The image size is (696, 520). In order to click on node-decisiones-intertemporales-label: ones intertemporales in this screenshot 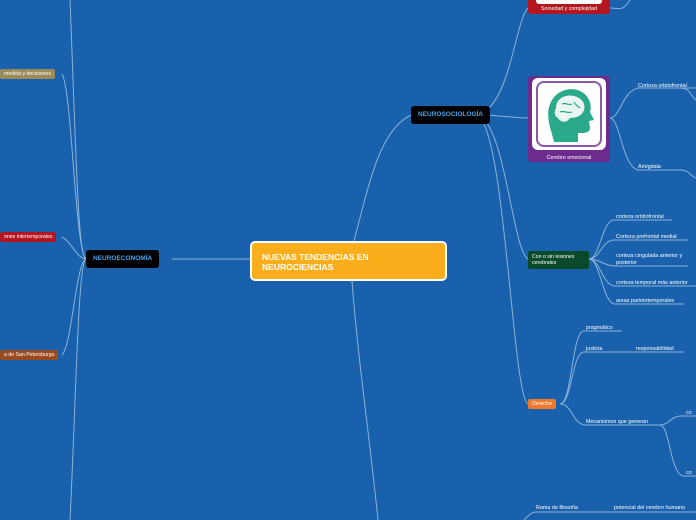, I will do `click(28, 237)`.